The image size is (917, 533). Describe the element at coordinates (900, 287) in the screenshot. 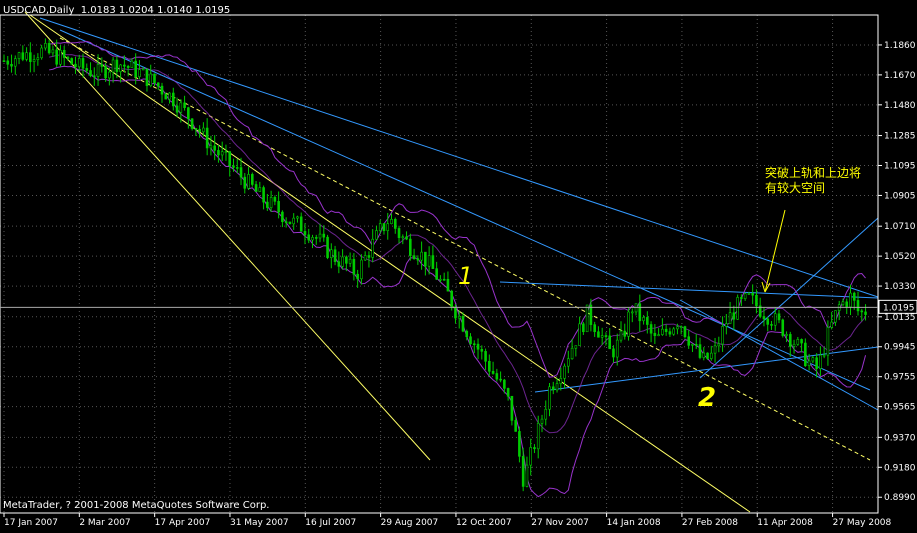

I see `y-tick-label: 1.0330` at that location.